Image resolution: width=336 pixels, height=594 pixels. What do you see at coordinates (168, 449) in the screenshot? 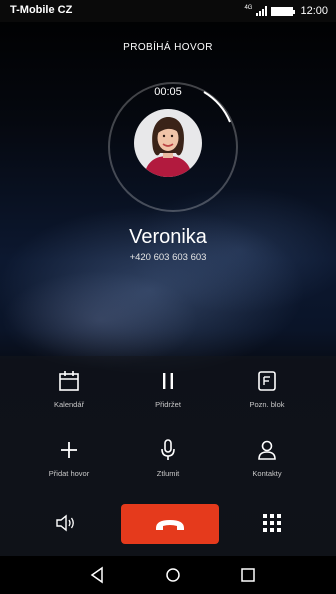
I see `microphone-icon` at bounding box center [168, 449].